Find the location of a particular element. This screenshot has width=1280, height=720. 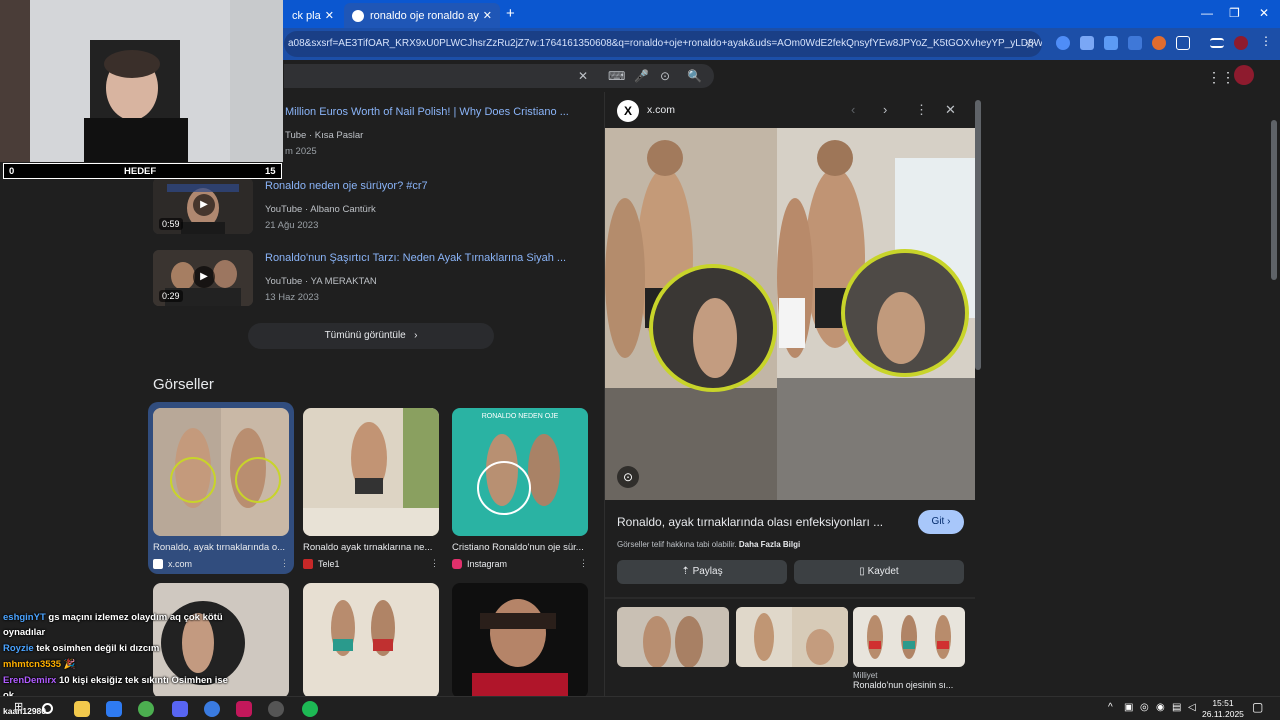

chat-user: ErenDemirx is located at coordinates (30, 680).